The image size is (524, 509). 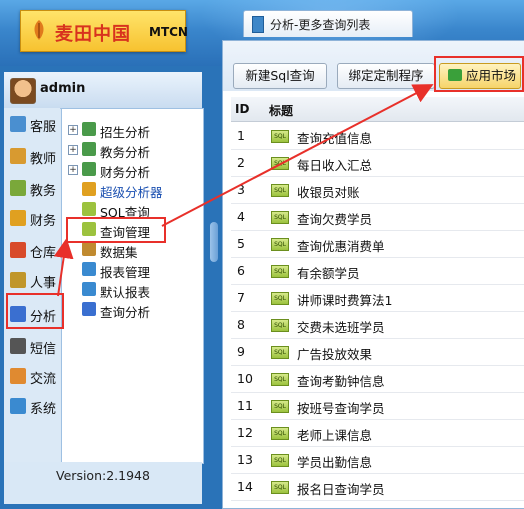 I want to click on table-header: ID 标题, so click(x=377, y=109).